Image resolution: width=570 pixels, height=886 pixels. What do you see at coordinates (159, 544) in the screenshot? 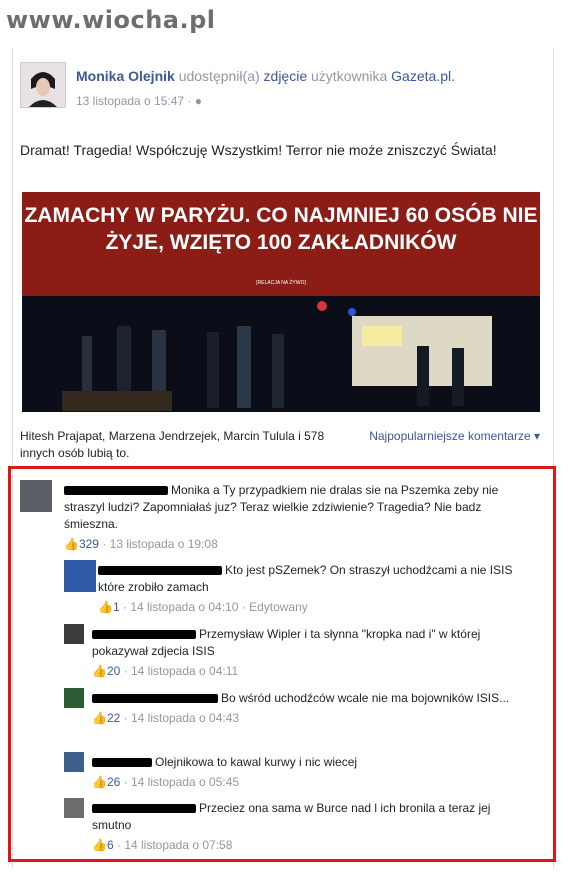
I see `comment-date: · 13 listopada o 19:08` at bounding box center [159, 544].